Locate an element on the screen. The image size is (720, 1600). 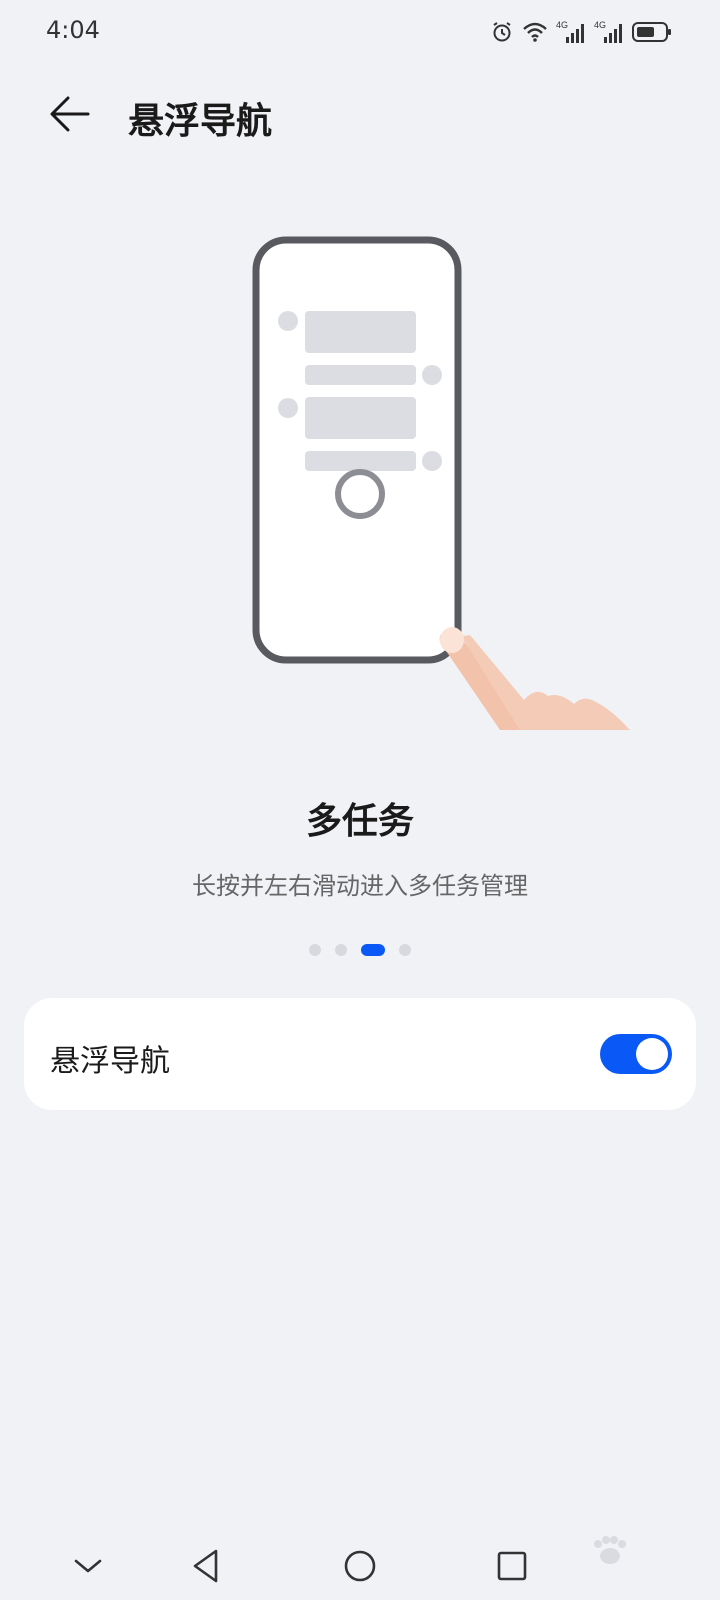
page-title: 悬浮导航 is located at coordinates (200, 121).